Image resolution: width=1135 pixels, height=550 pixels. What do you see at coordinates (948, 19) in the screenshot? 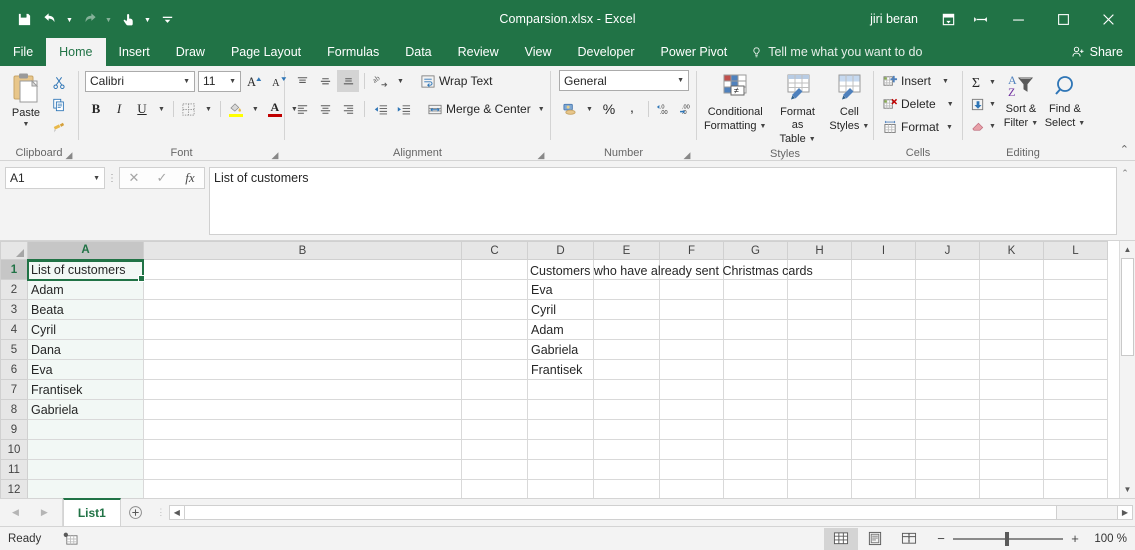
I see `ribbon-display-options-icon` at bounding box center [948, 19].